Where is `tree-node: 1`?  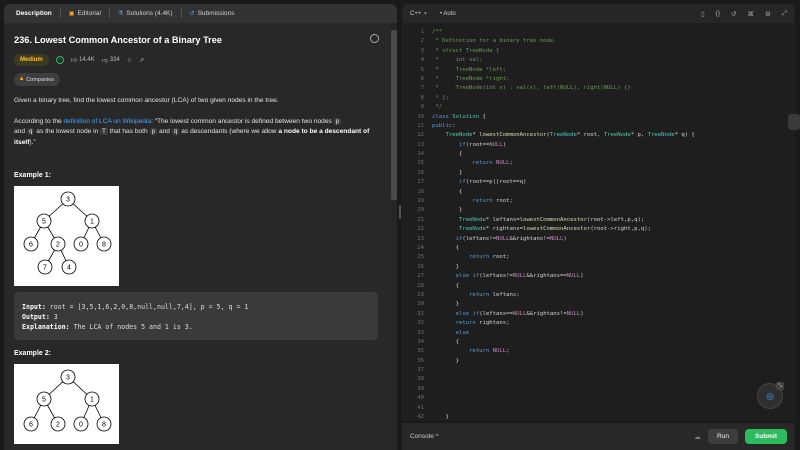
tree-node: 1 is located at coordinates (92, 222).